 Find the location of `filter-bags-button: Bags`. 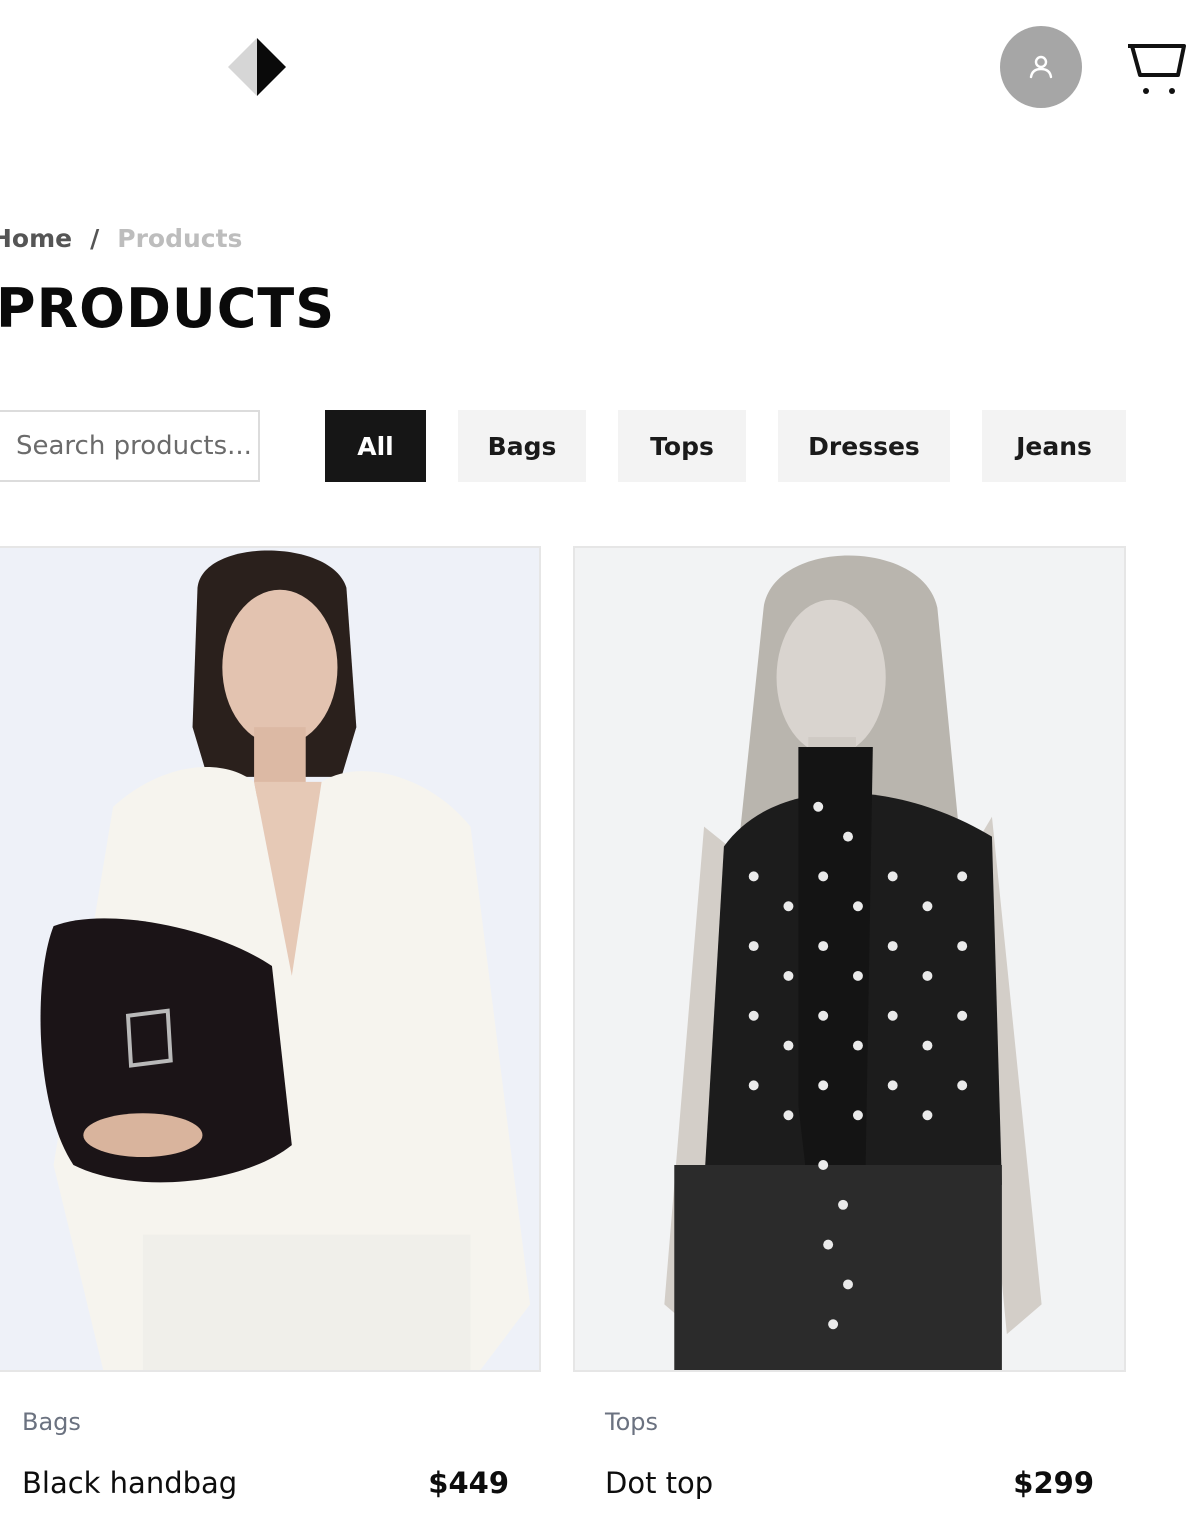

filter-bags-button: Bags is located at coordinates (522, 446).